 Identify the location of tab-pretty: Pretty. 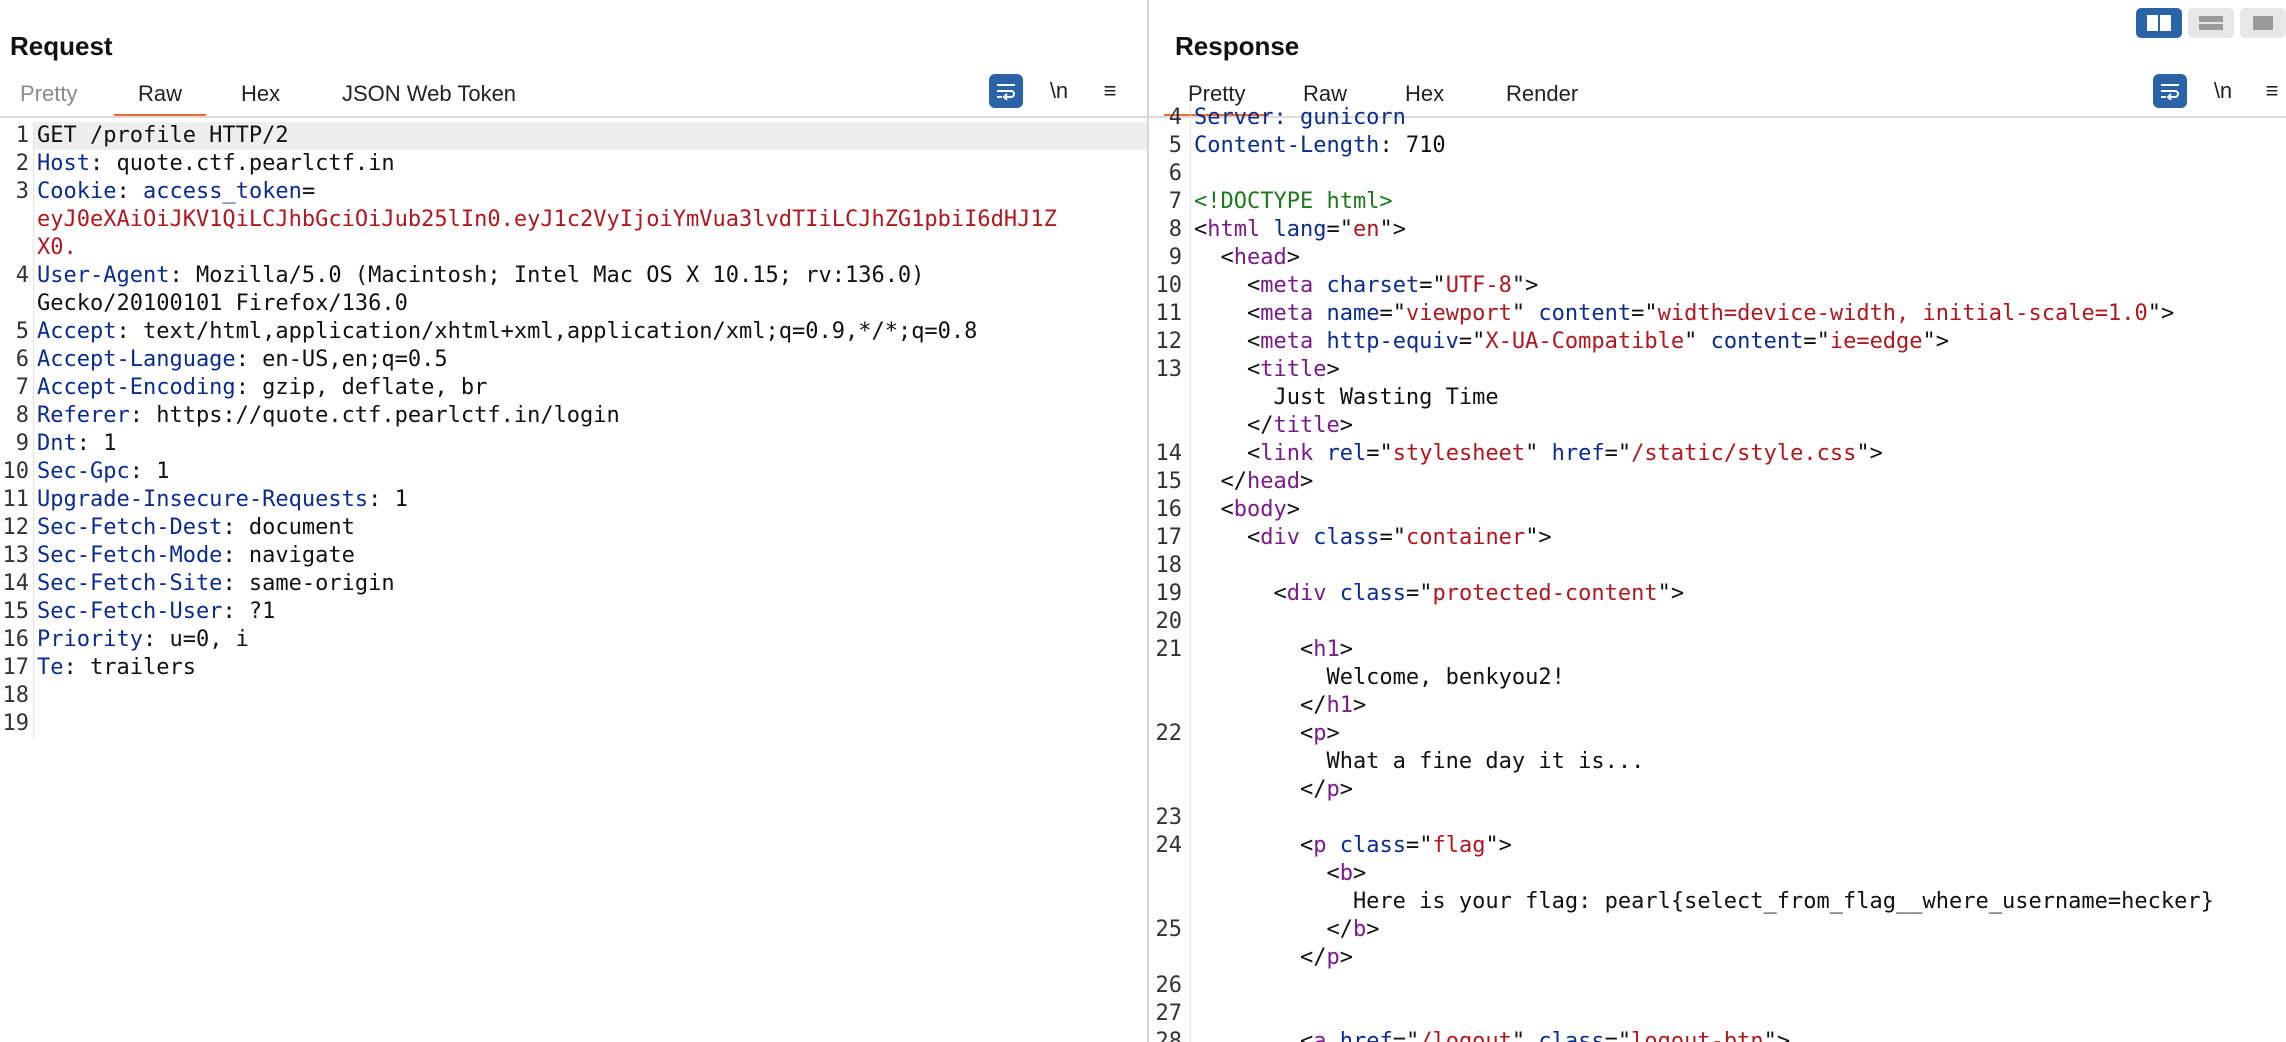
(48, 96).